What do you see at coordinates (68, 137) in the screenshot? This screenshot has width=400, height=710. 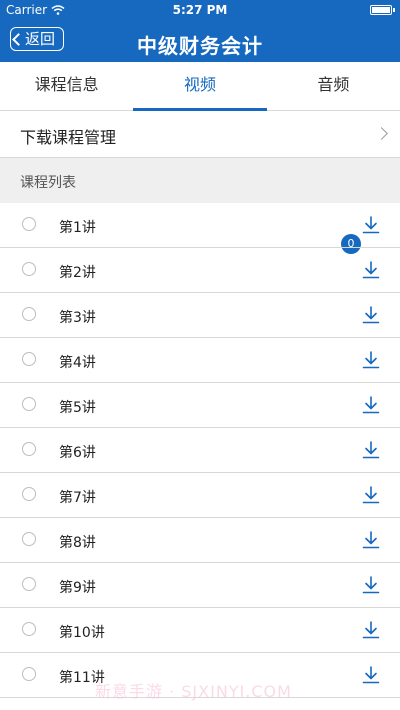 I see `download-manage-label: 下载课程管理` at bounding box center [68, 137].